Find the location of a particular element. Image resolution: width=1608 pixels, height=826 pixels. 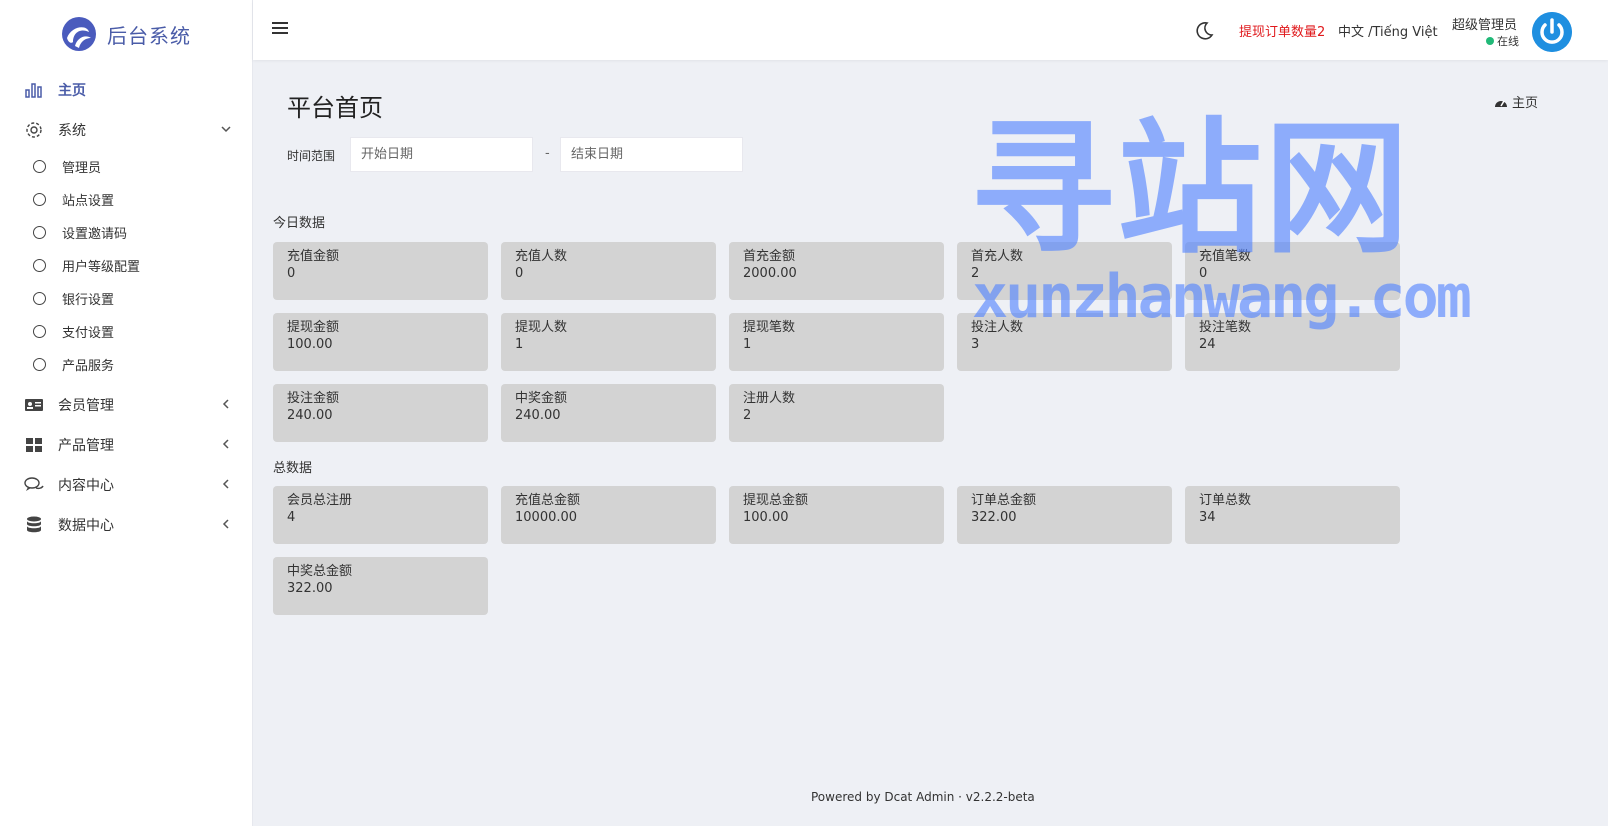

stat-label: 提现总金额 is located at coordinates (776, 500).